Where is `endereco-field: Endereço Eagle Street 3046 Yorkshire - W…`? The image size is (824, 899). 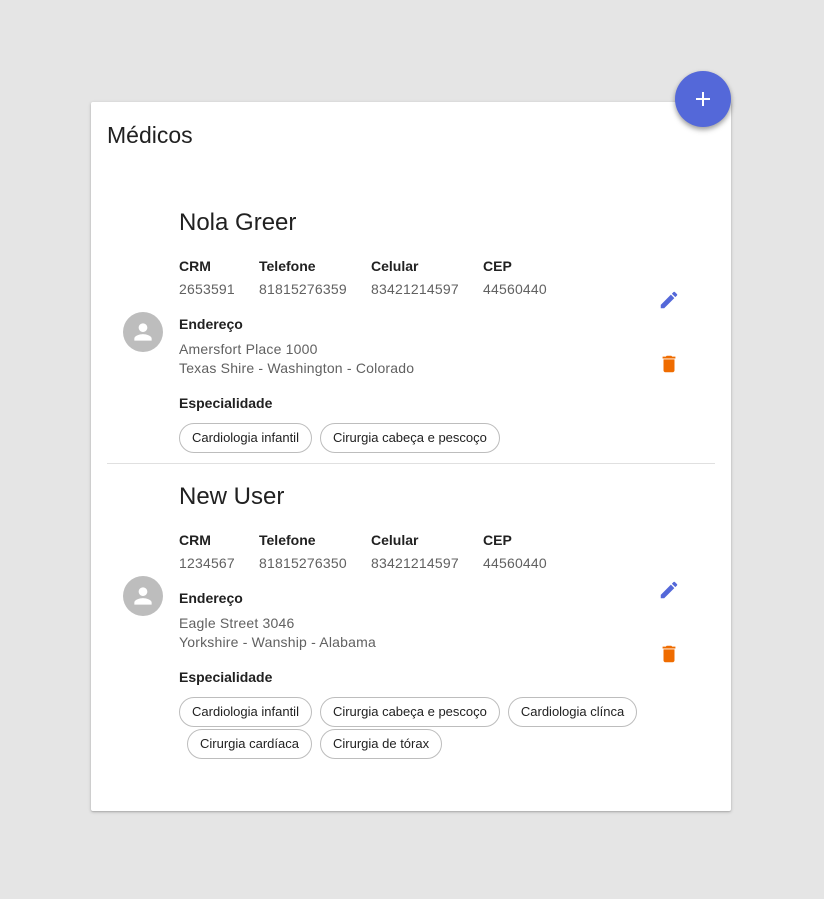
endereco-field: Endereço Eagle Street 3046 Yorkshire - W… is located at coordinates (277, 620).